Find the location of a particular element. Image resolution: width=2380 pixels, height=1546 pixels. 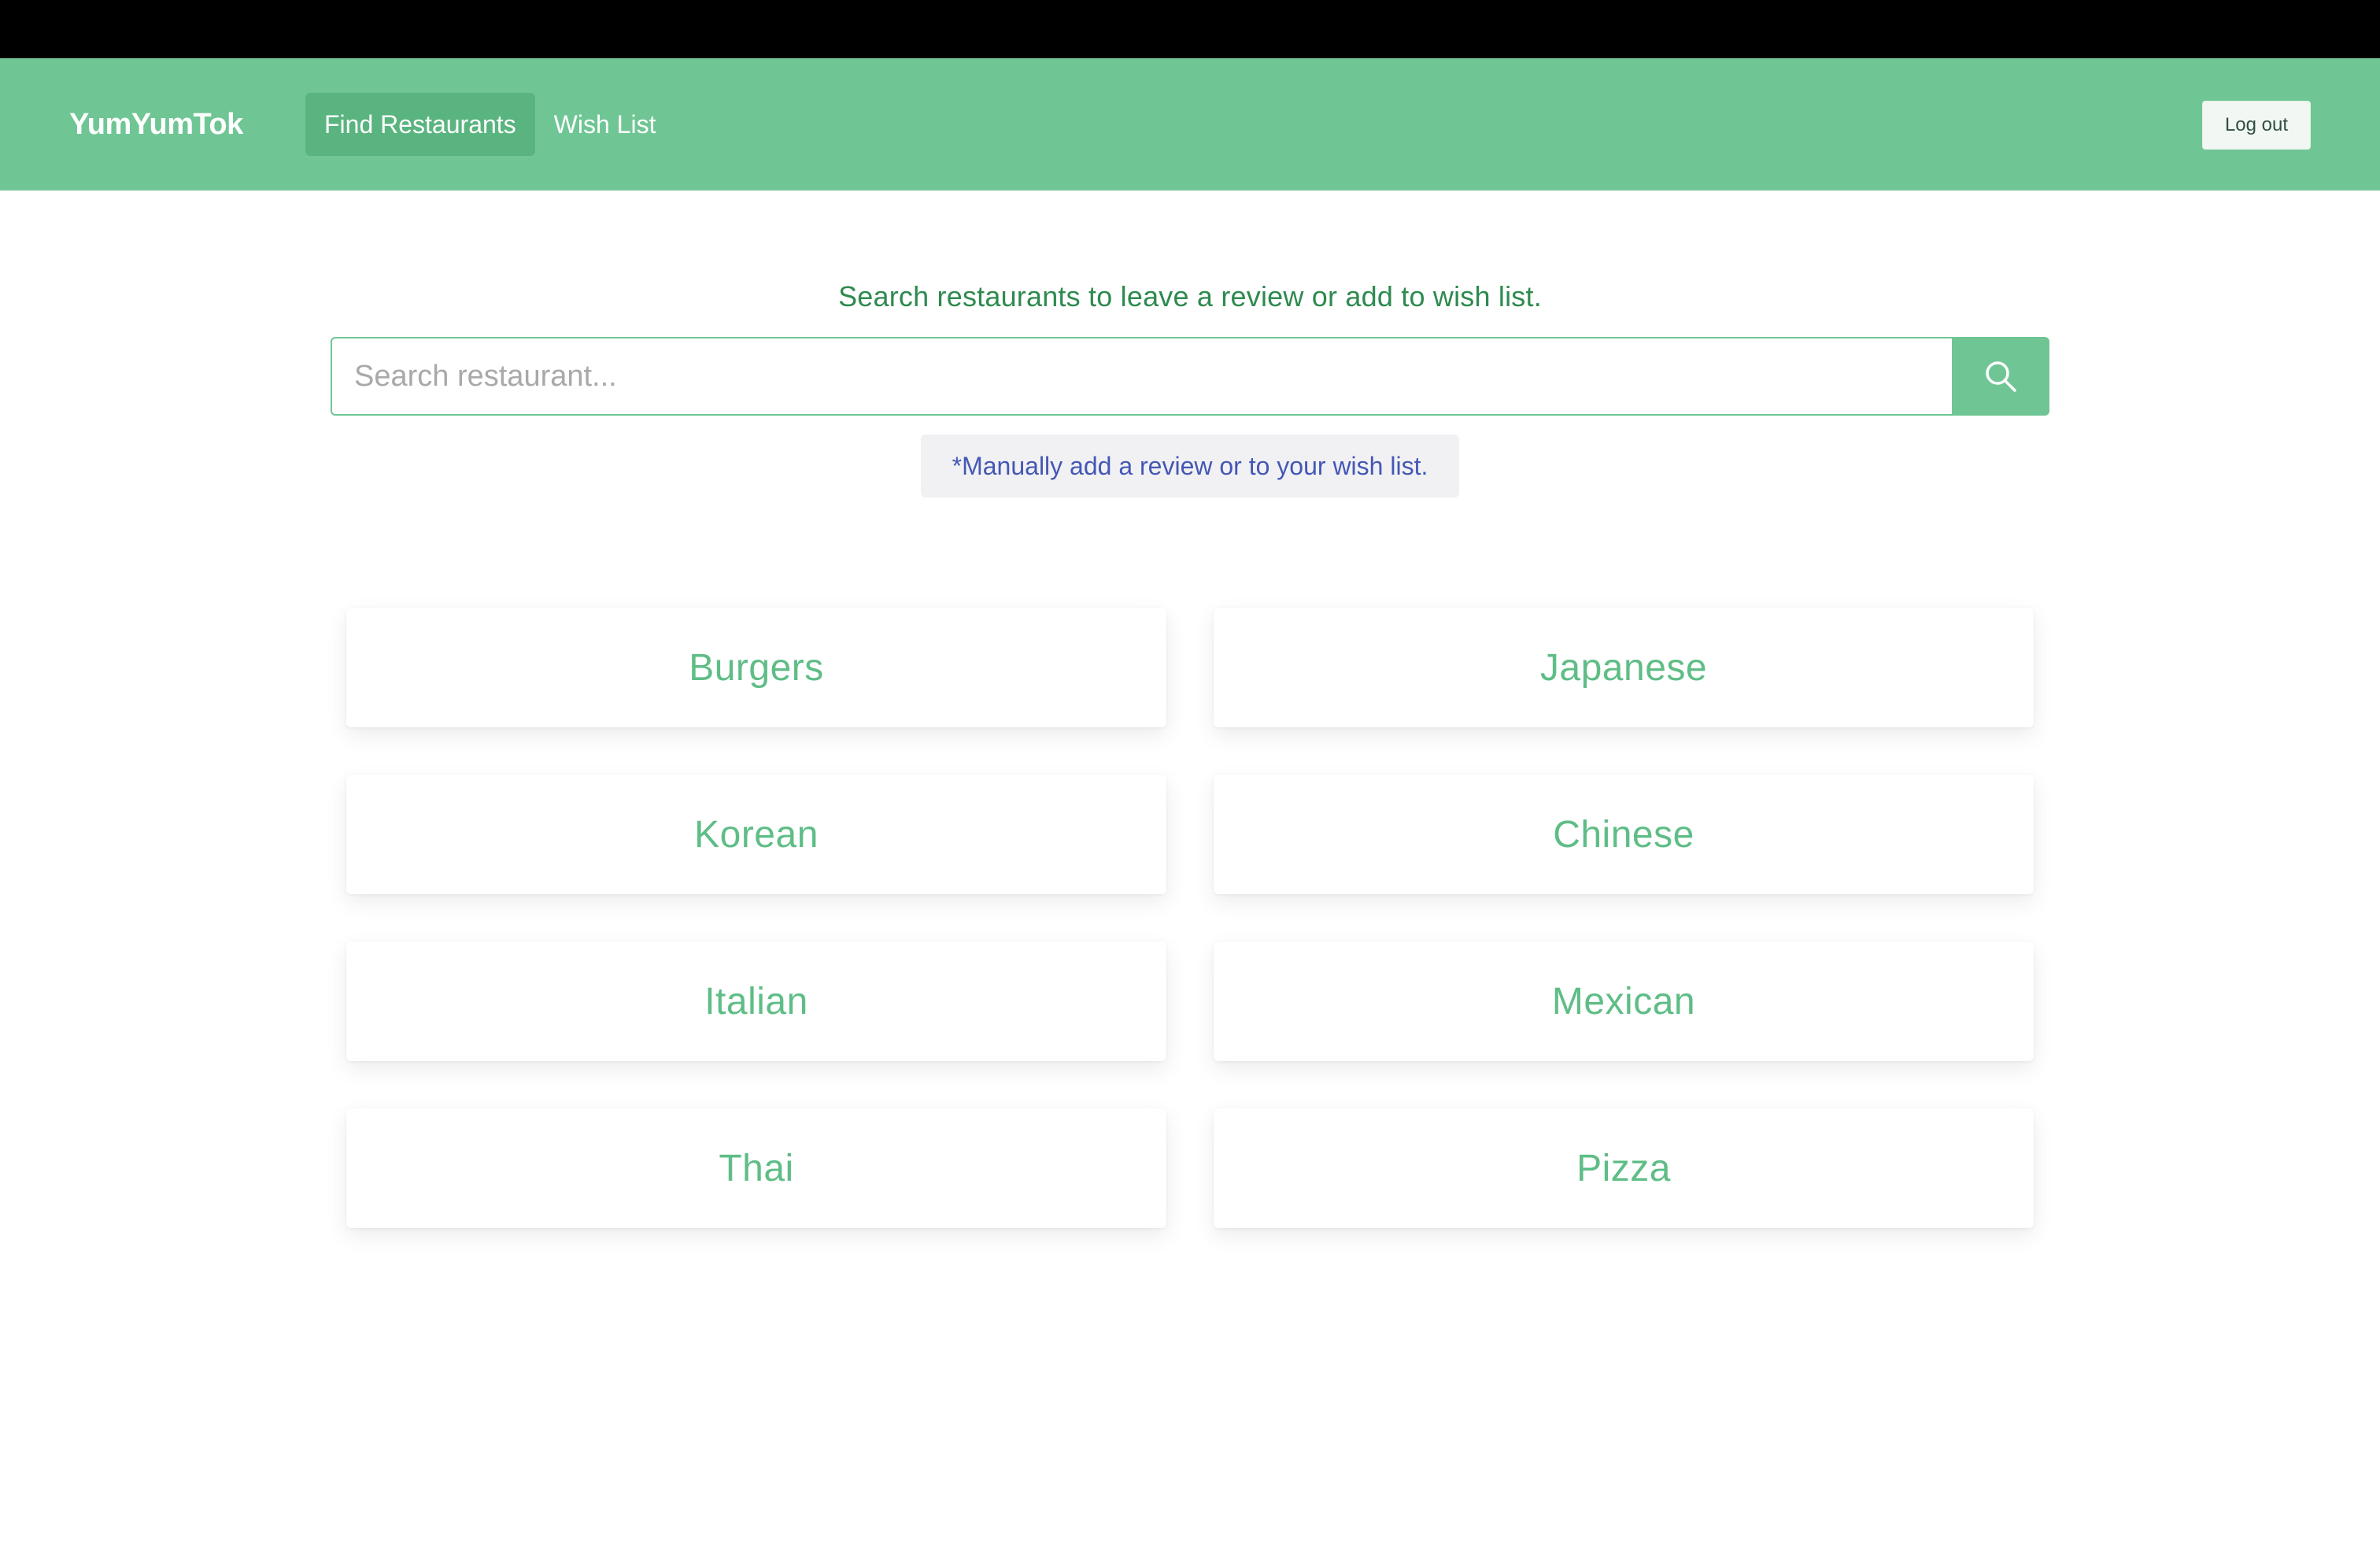

category-card-korean: Korean is located at coordinates (756, 834).